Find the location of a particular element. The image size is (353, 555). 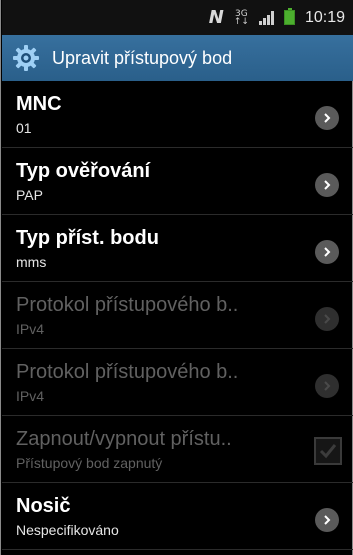

list-item-title: Zapnout/vypnout přístu.. is located at coordinates (124, 439).